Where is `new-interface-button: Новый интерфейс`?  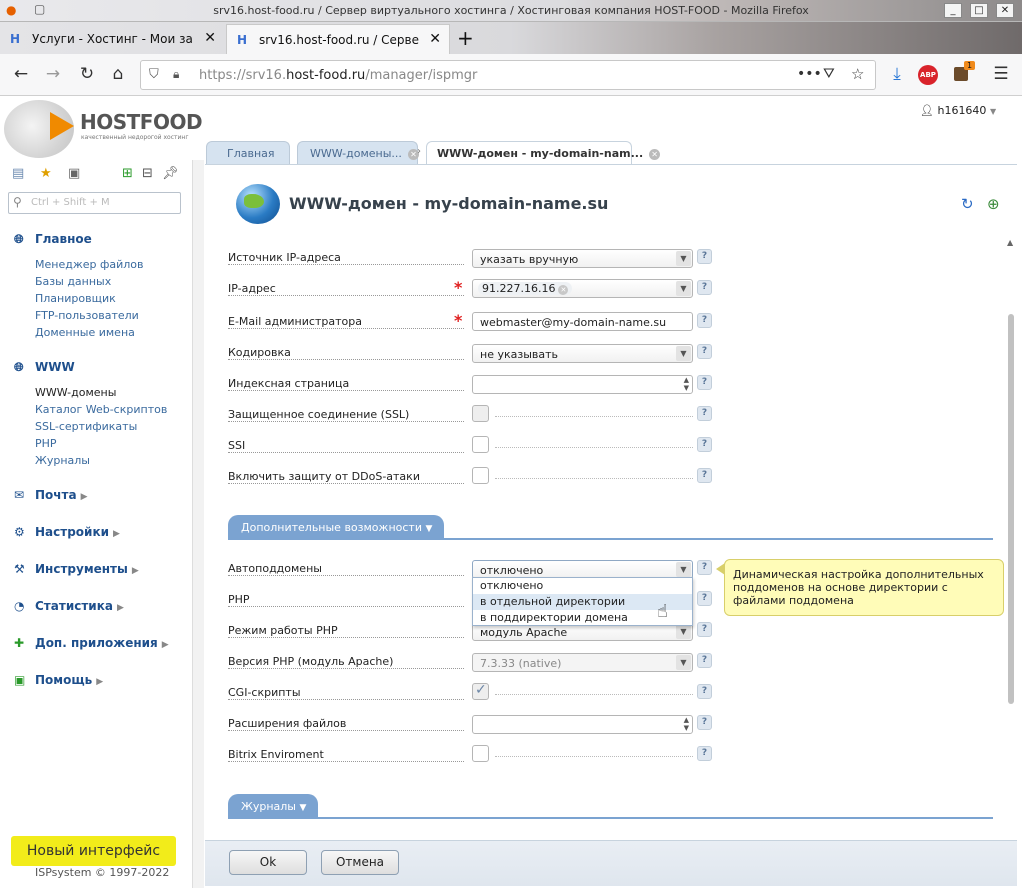
new-interface-button: Новый интерфейс is located at coordinates (93, 851).